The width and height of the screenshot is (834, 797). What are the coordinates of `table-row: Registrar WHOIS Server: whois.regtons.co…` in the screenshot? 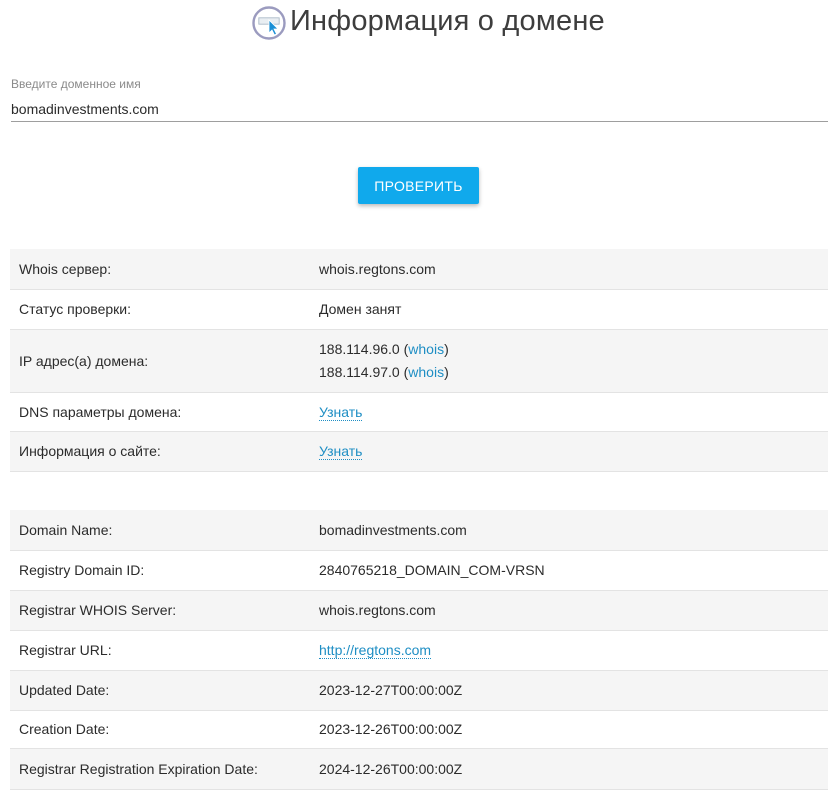 It's located at (419, 610).